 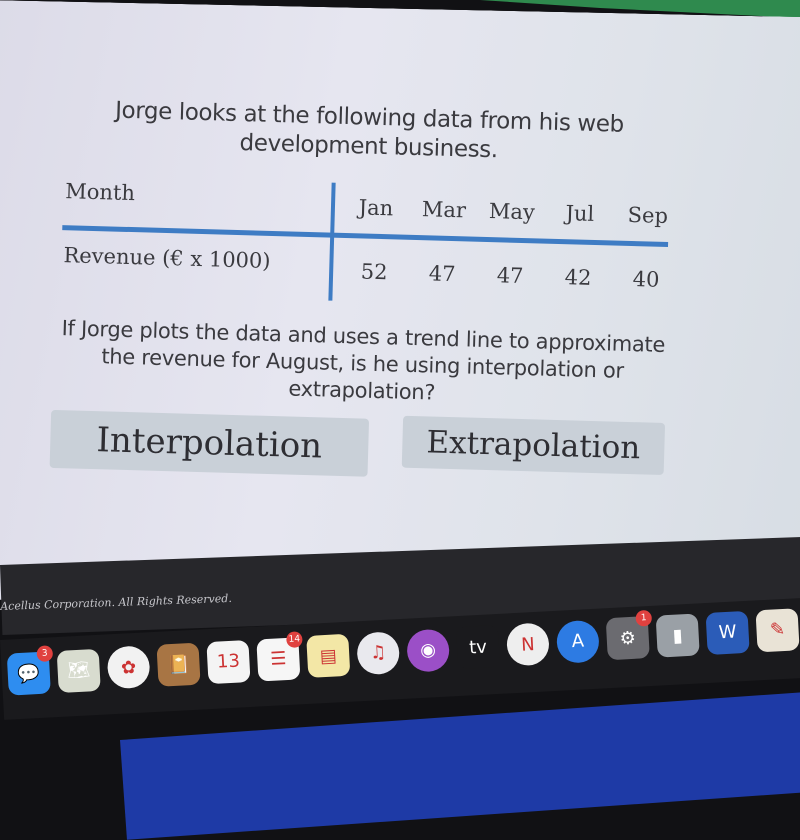 I want to click on revenue-cell: 40, so click(x=646, y=279).